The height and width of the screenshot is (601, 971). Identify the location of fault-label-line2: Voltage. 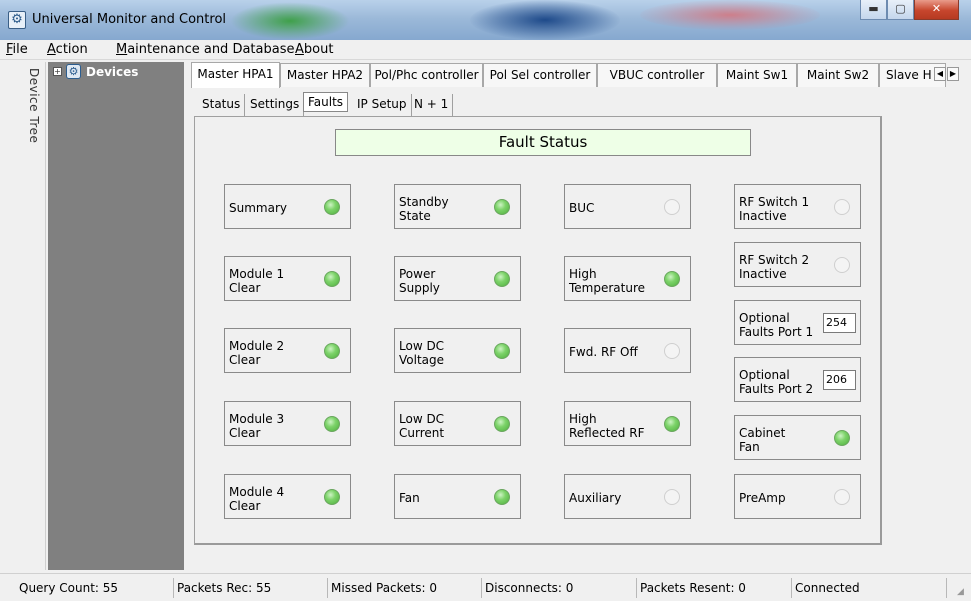
(422, 360).